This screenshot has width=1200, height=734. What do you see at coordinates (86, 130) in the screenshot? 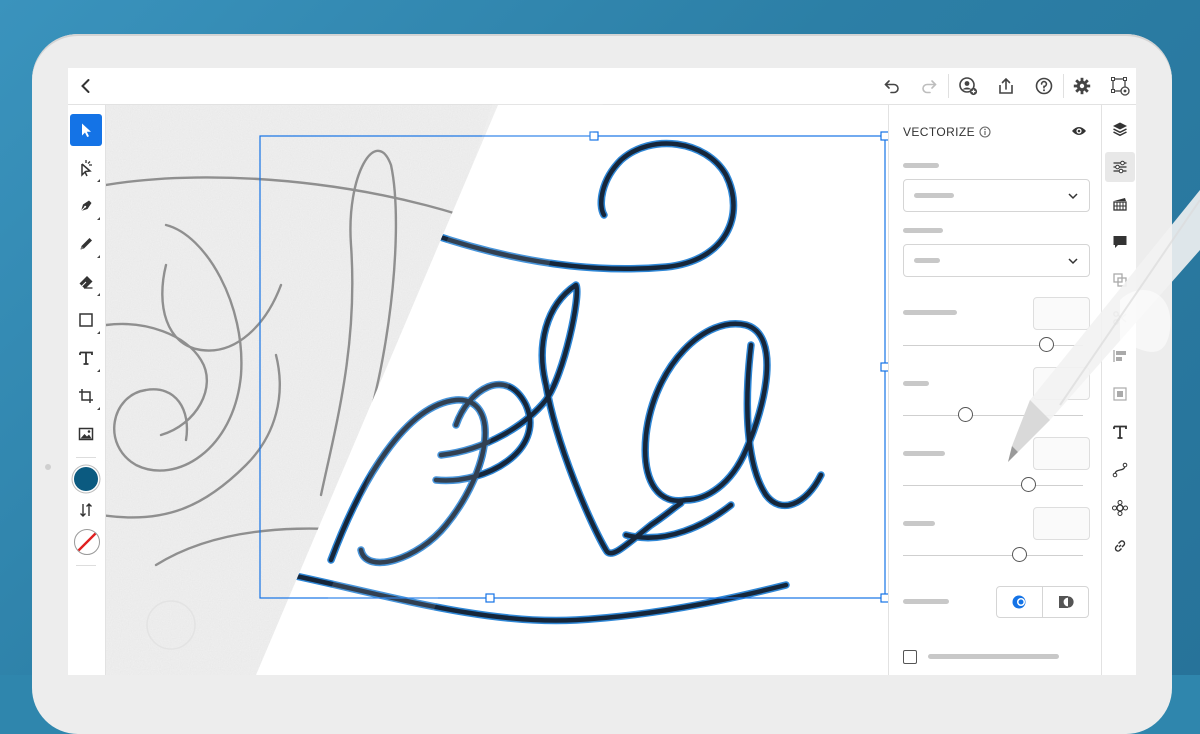
I see `selection-arrow-icon` at bounding box center [86, 130].